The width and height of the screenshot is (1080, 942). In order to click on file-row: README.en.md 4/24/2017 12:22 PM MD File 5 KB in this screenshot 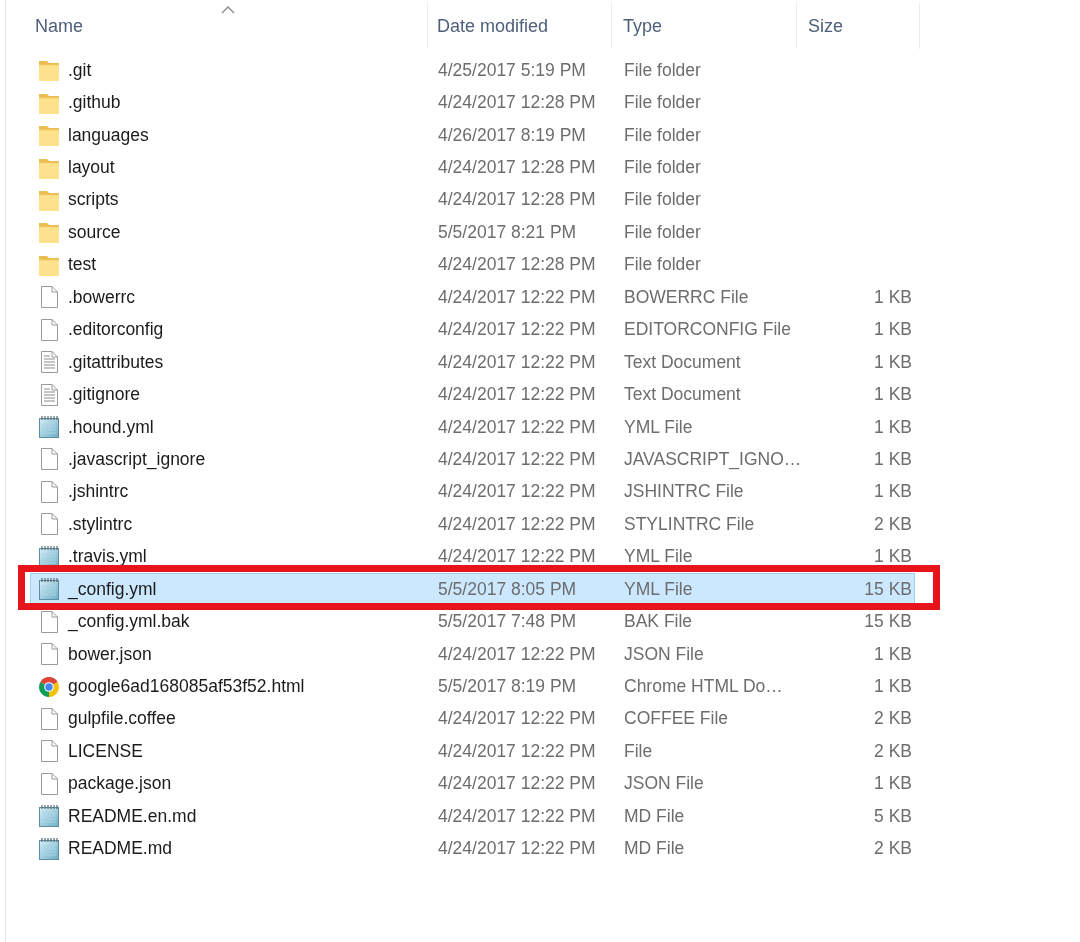, I will do `click(472, 816)`.